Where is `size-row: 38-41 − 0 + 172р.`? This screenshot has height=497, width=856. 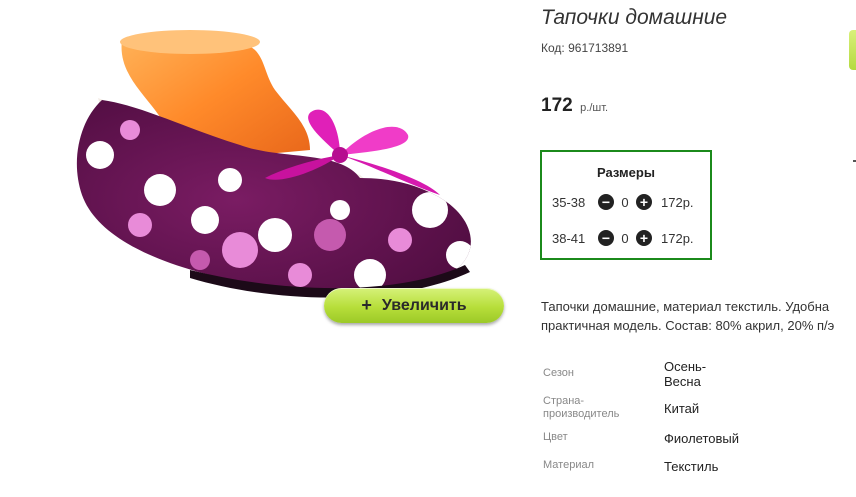
size-row: 38-41 − 0 + 172р. is located at coordinates (623, 238).